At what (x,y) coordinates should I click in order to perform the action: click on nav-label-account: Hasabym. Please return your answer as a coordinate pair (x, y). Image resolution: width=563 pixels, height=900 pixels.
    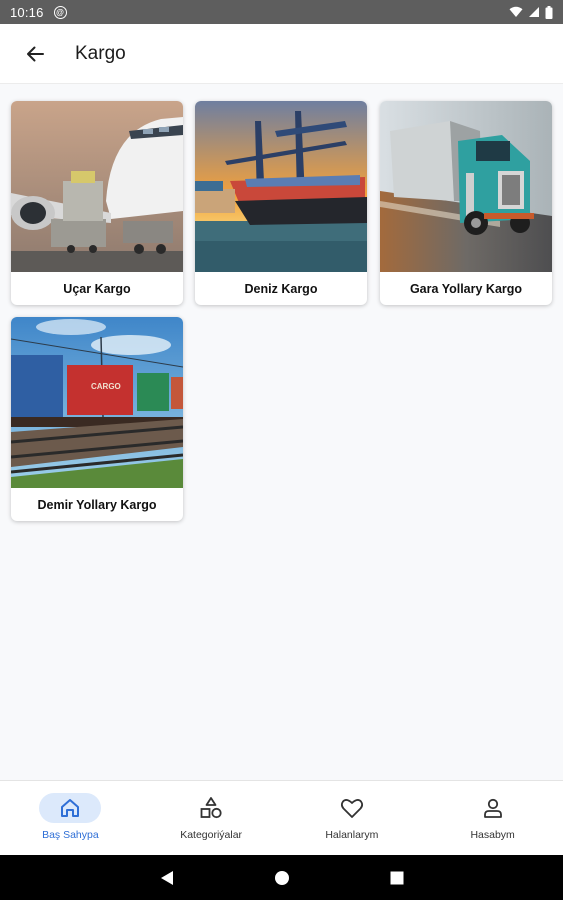
    Looking at the image, I should click on (492, 835).